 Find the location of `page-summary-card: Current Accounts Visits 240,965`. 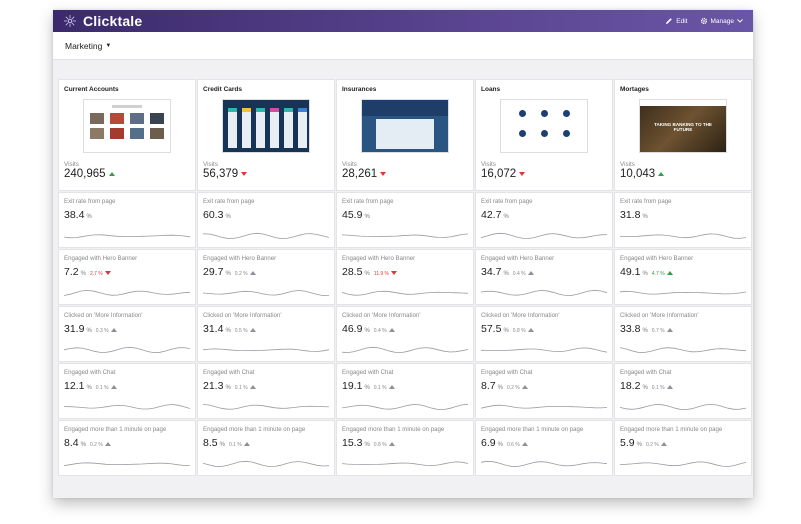

page-summary-card: Current Accounts Visits 240,965 is located at coordinates (127, 135).